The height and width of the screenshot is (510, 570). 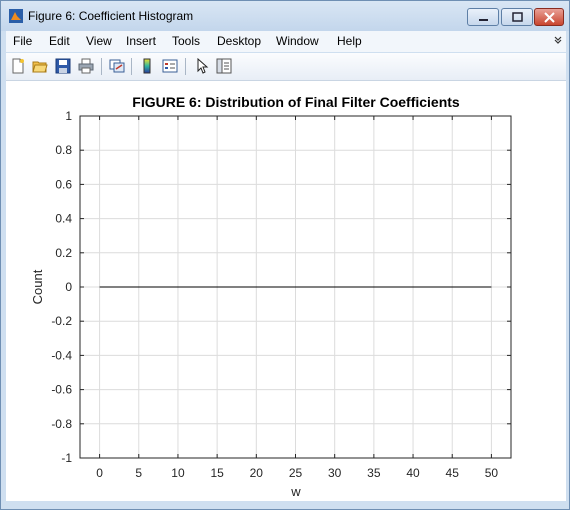 What do you see at coordinates (63, 219) in the screenshot?
I see `y-tick-label: 0.4` at bounding box center [63, 219].